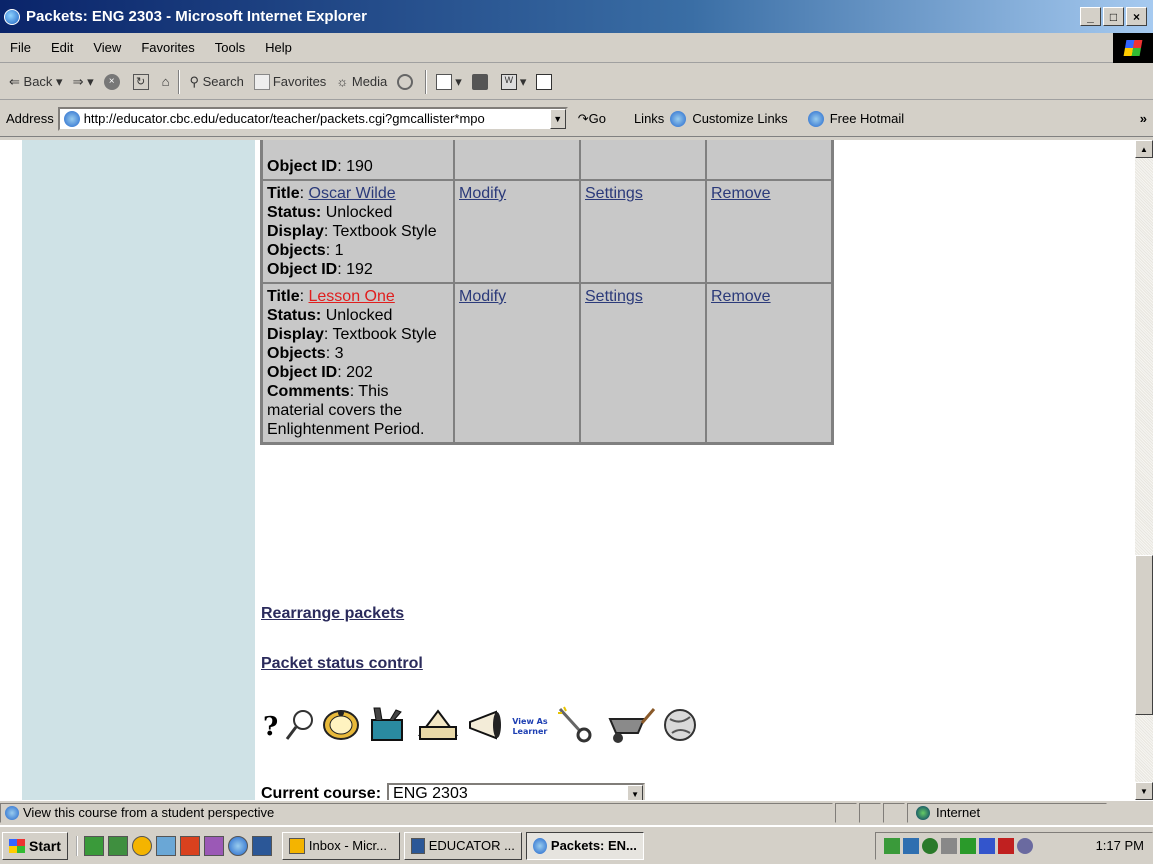 The height and width of the screenshot is (864, 1153). Describe the element at coordinates (1143, 118) in the screenshot. I see `more-links-chevron: »` at that location.